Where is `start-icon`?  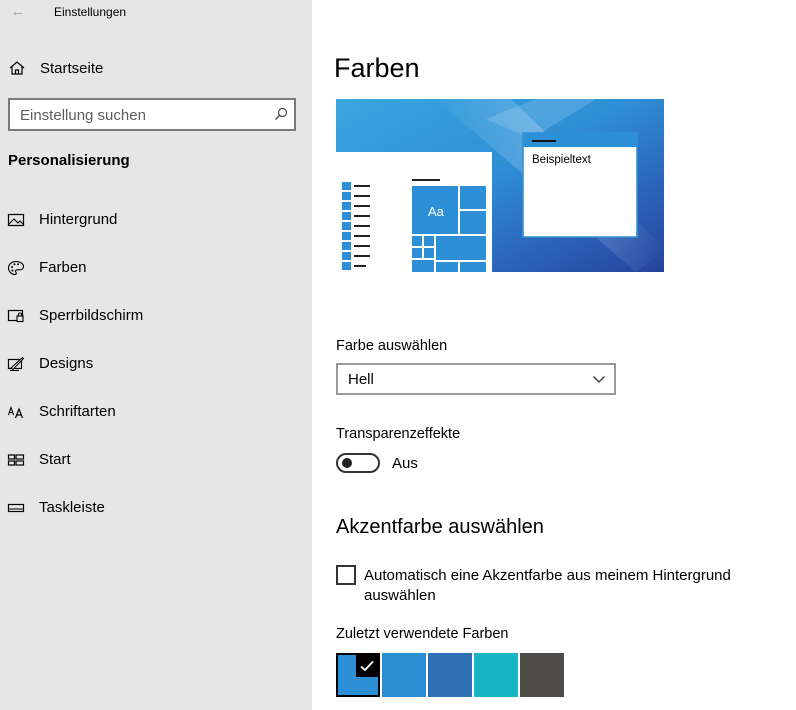
start-icon is located at coordinates (16, 460).